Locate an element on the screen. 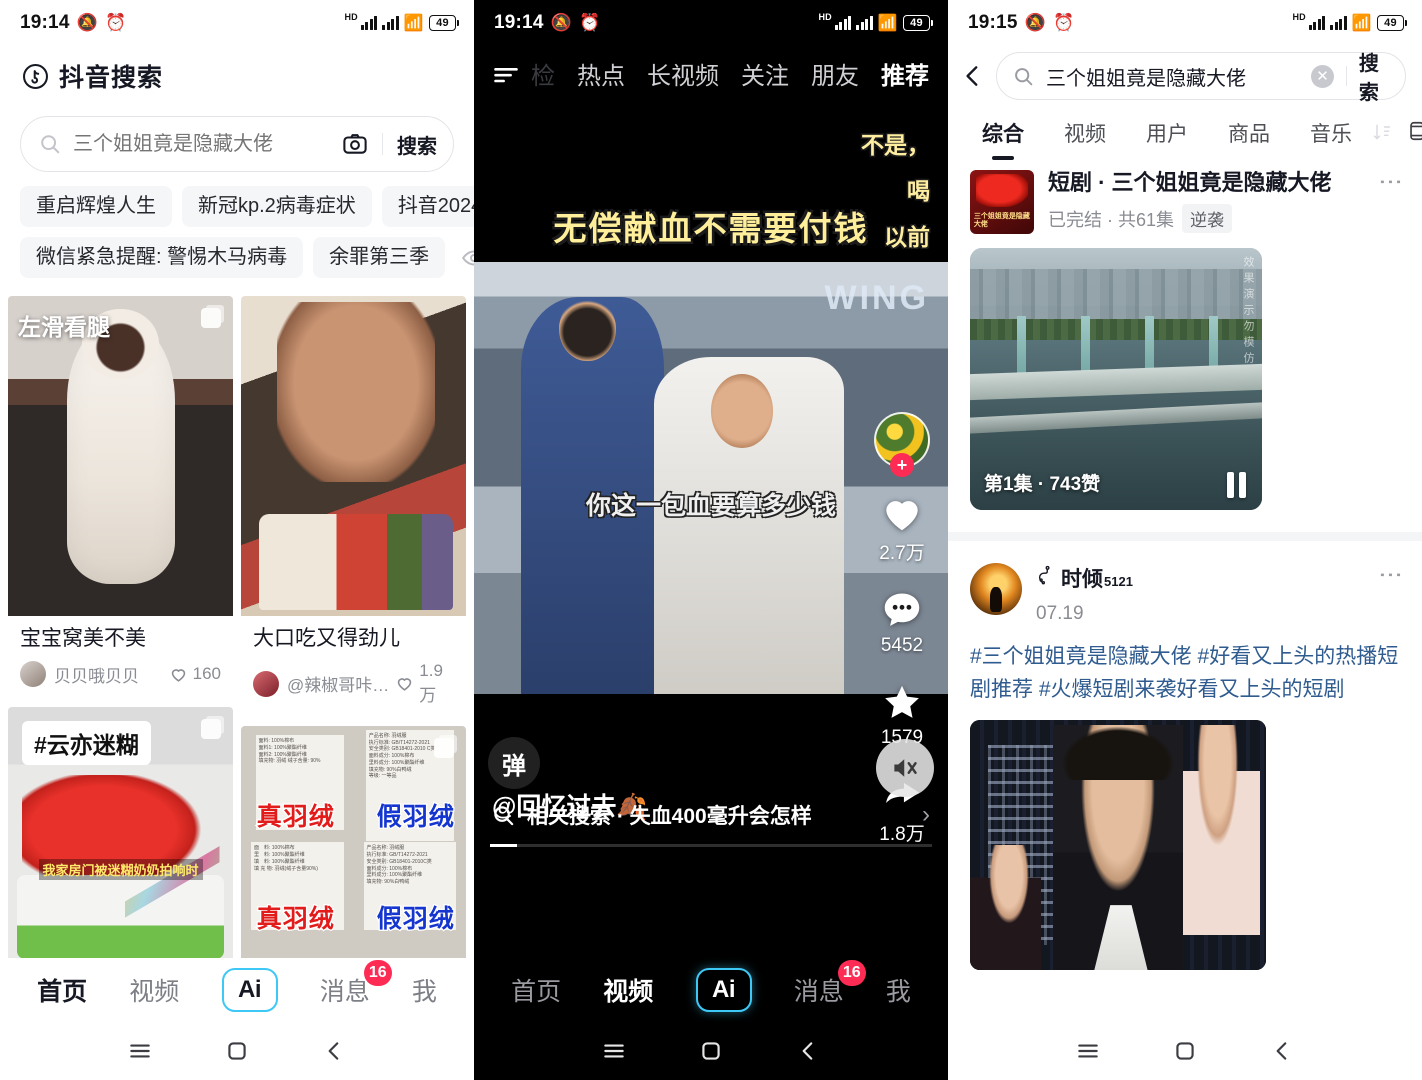  comment-button: 5452 is located at coordinates (902, 622).